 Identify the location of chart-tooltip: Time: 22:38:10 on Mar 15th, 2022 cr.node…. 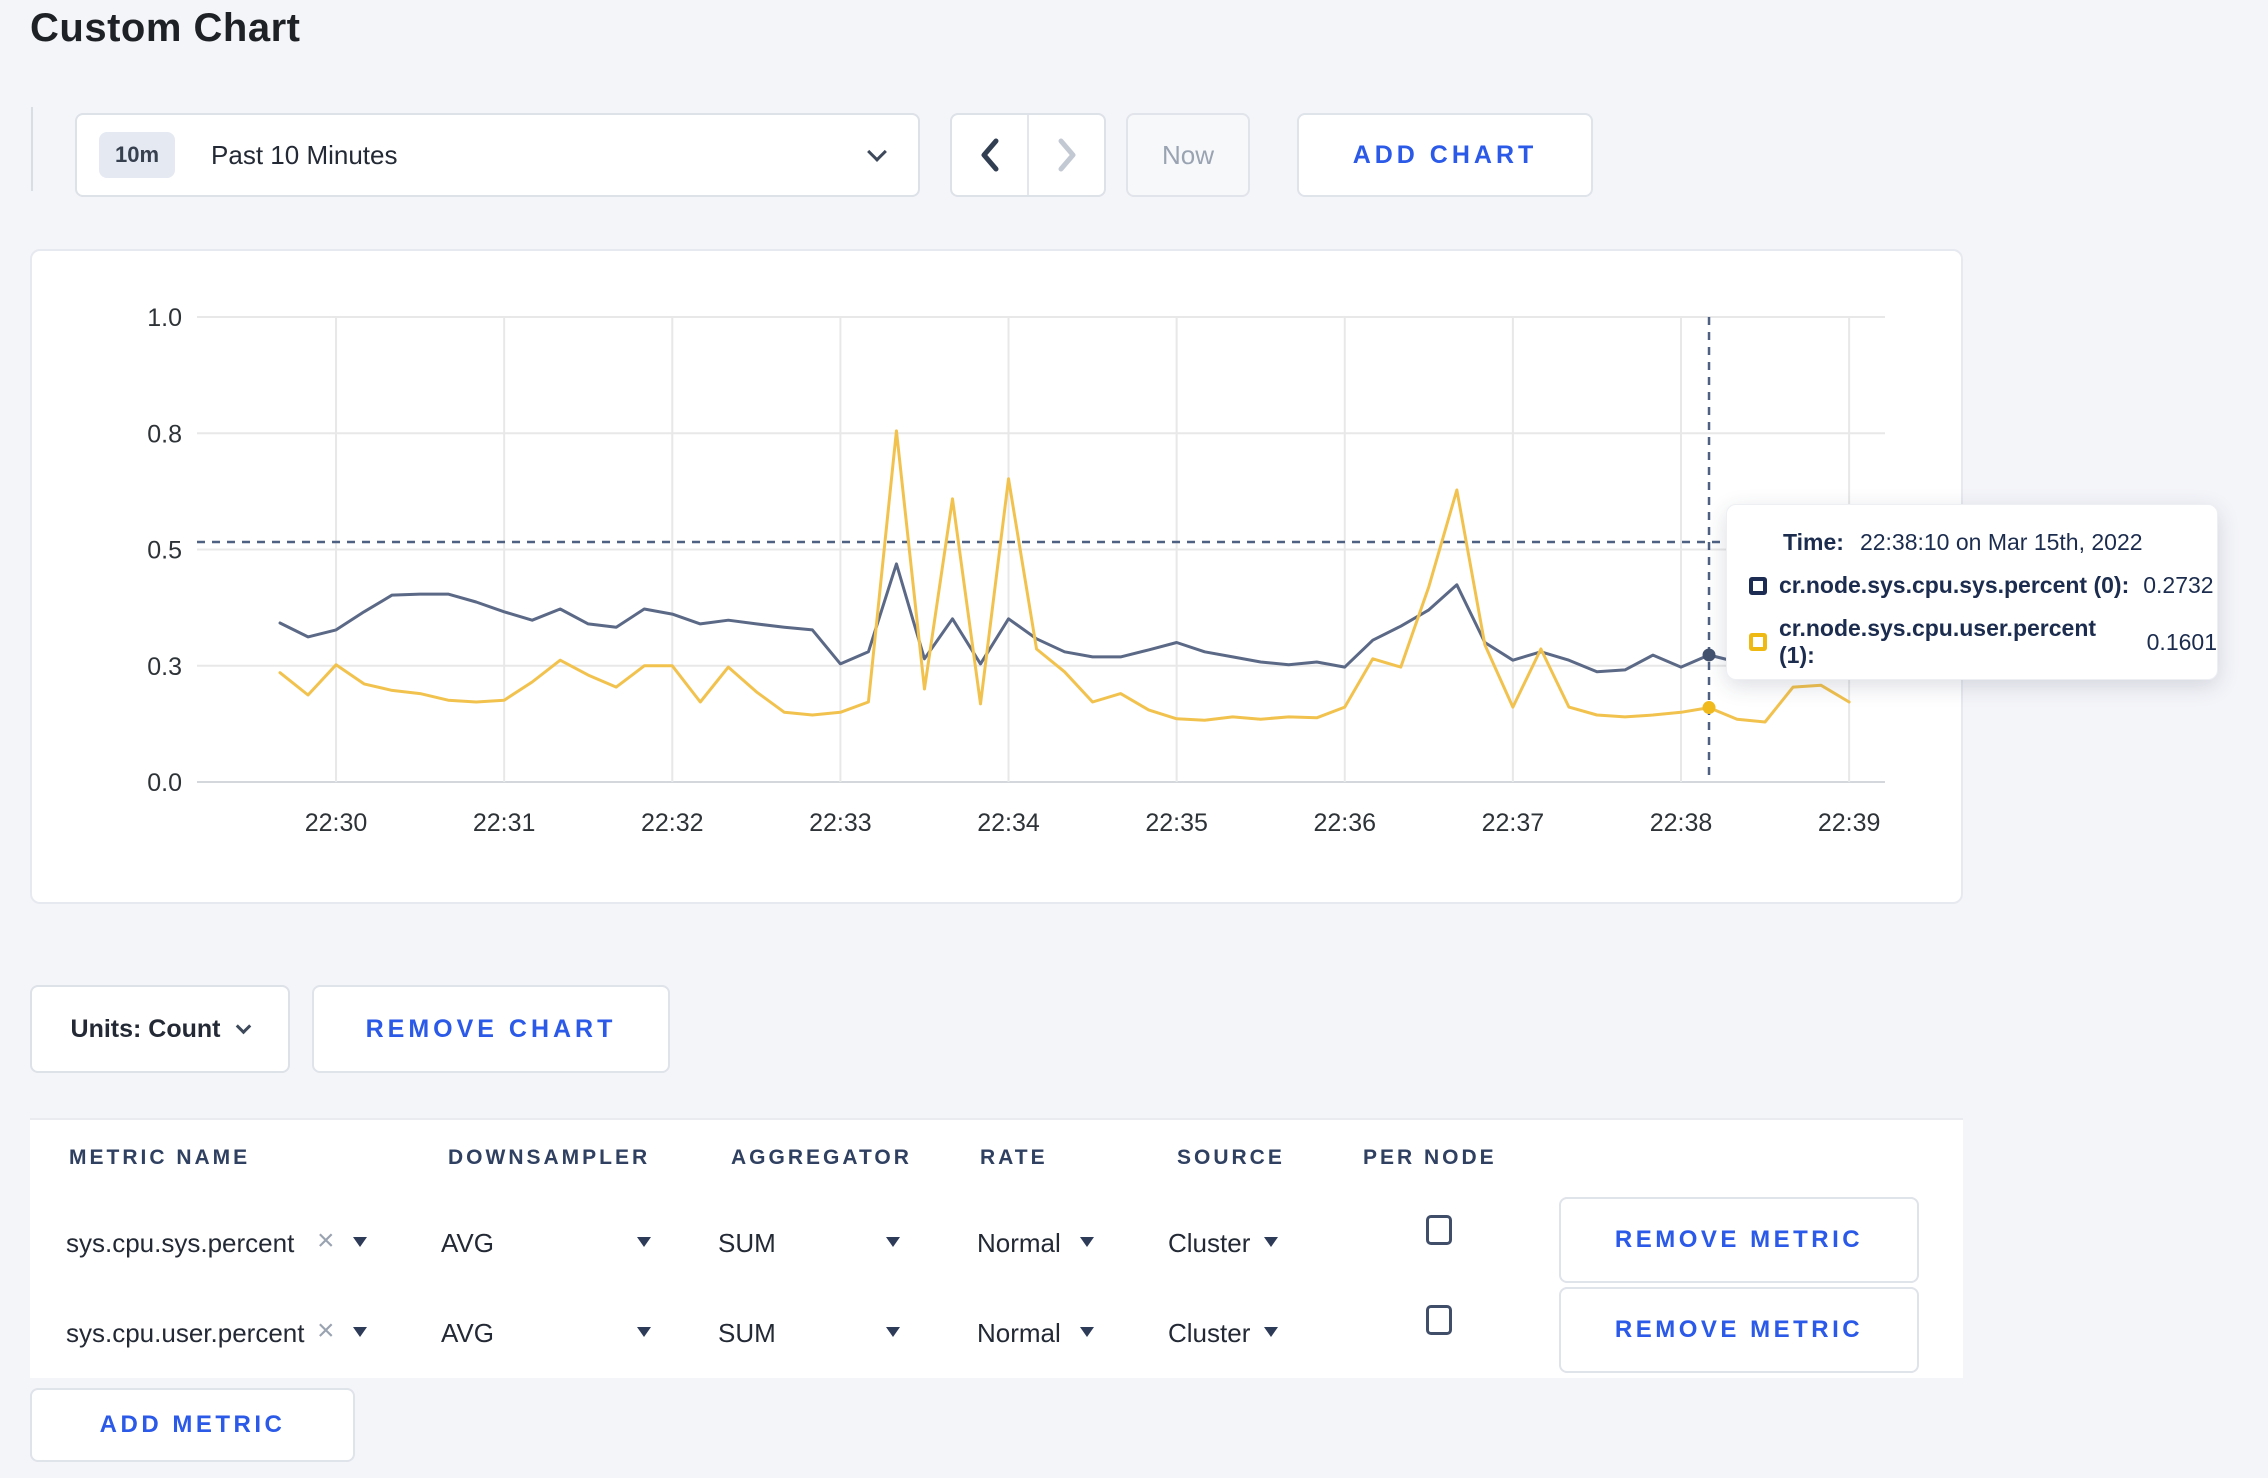
(1972, 592).